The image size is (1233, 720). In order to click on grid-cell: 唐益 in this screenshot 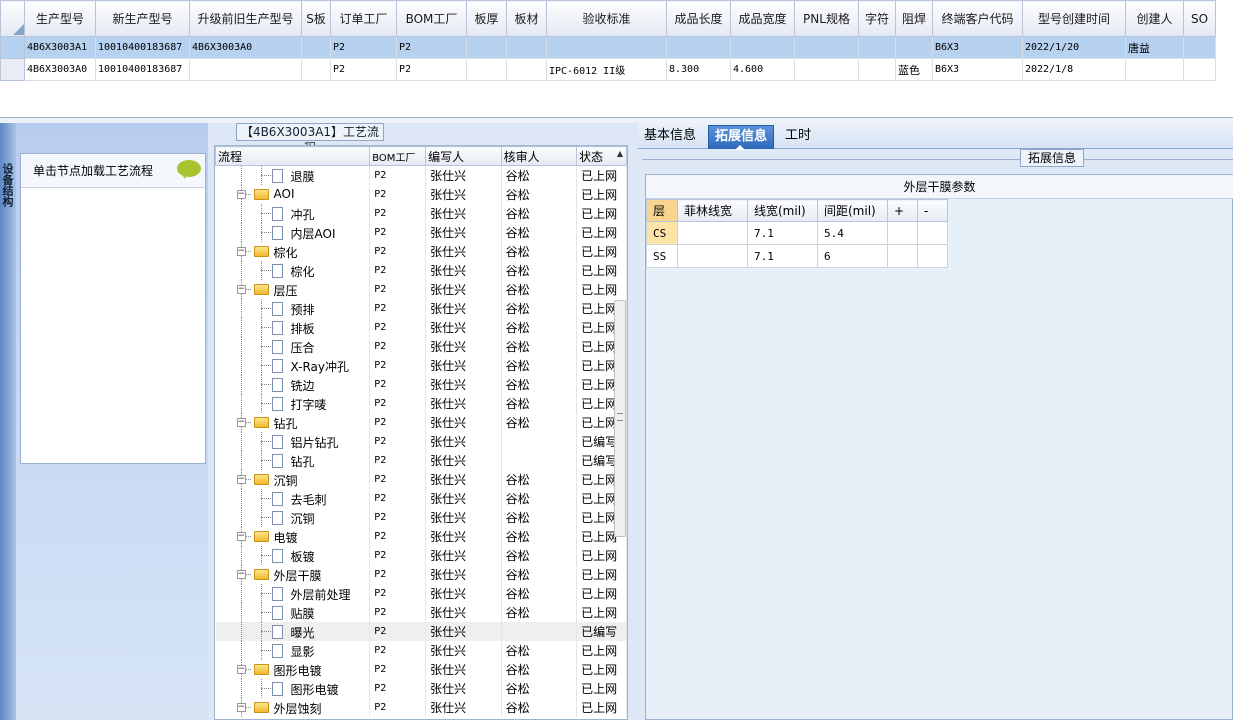, I will do `click(1154, 47)`.